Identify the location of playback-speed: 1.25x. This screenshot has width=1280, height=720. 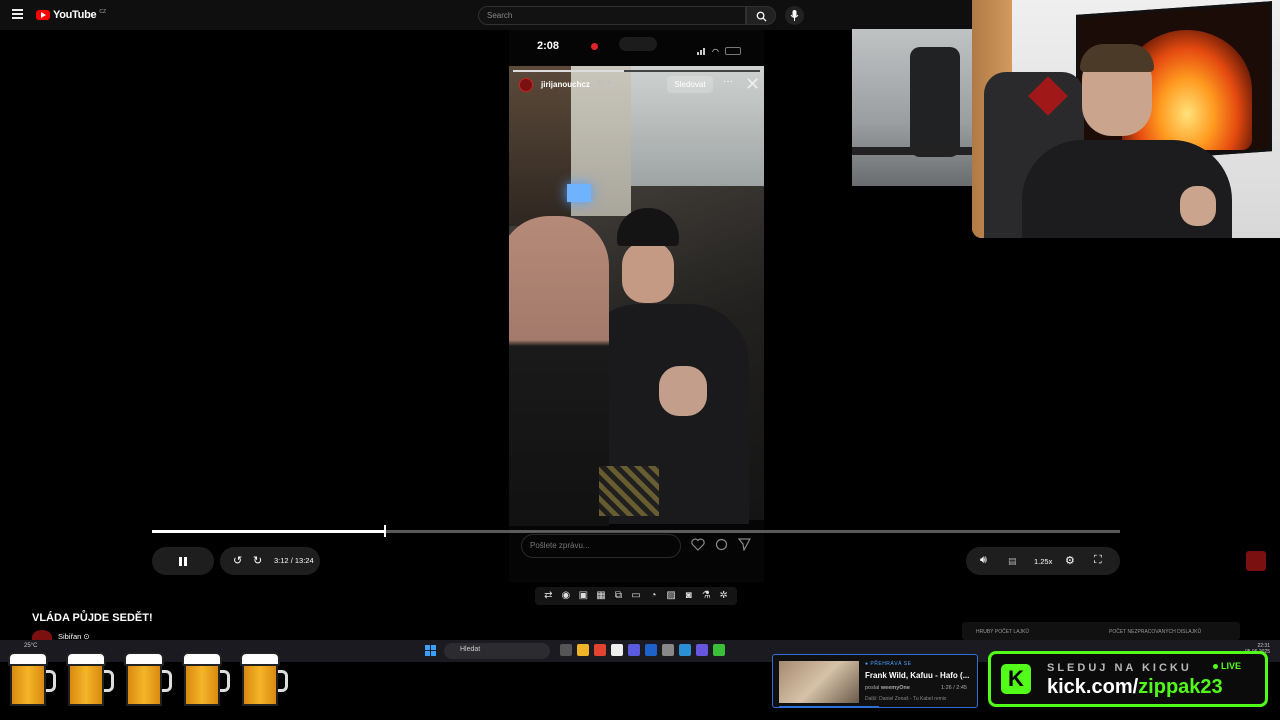
(1043, 561).